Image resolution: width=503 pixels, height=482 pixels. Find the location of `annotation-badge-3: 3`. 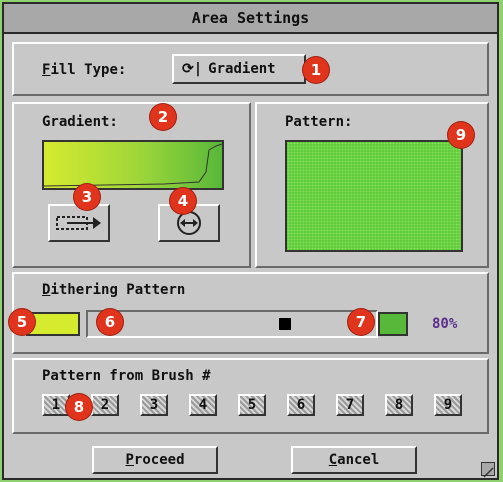

annotation-badge-3: 3 is located at coordinates (87, 197).